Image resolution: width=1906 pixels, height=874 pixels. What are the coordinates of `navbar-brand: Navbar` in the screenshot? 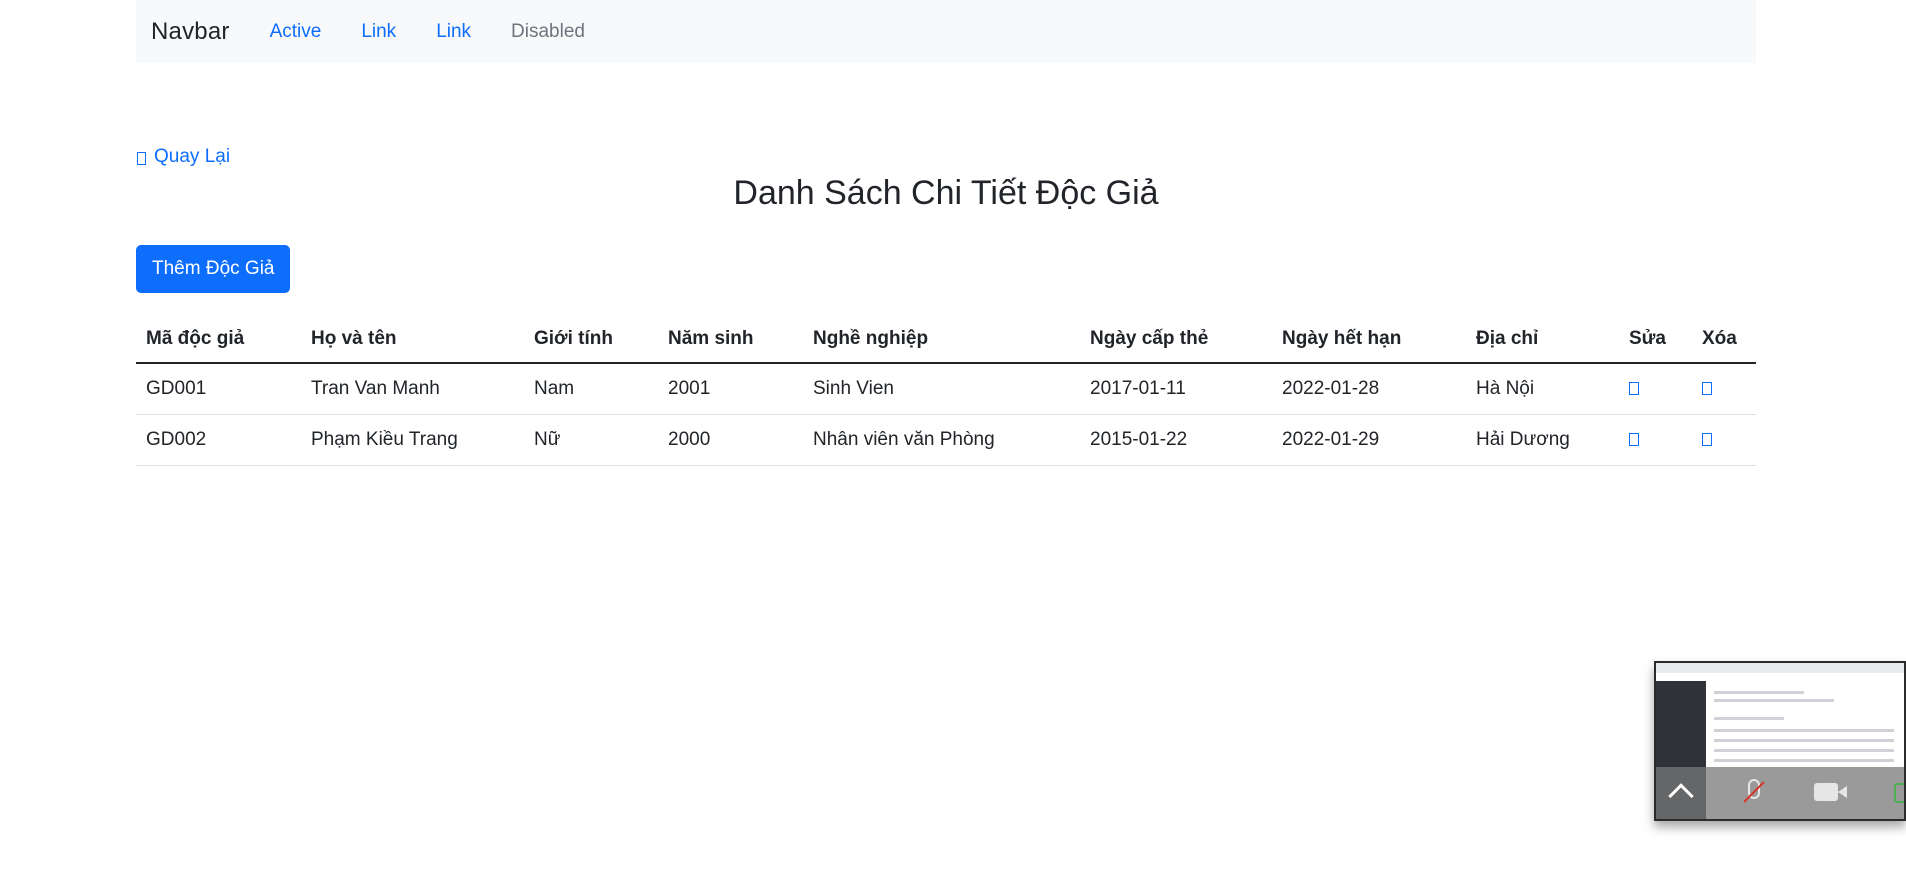 It's located at (190, 32).